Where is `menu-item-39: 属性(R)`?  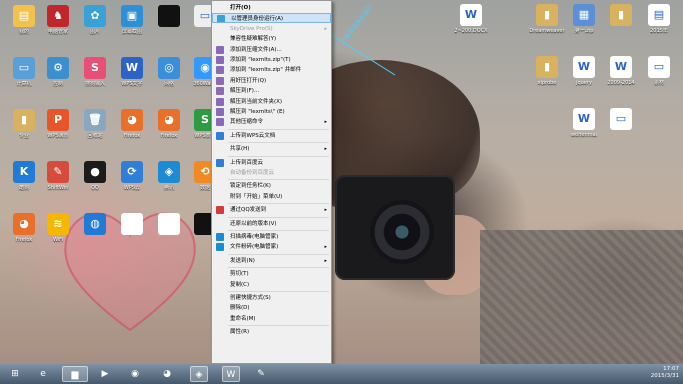 menu-item-39: 属性(R) is located at coordinates (271, 332).